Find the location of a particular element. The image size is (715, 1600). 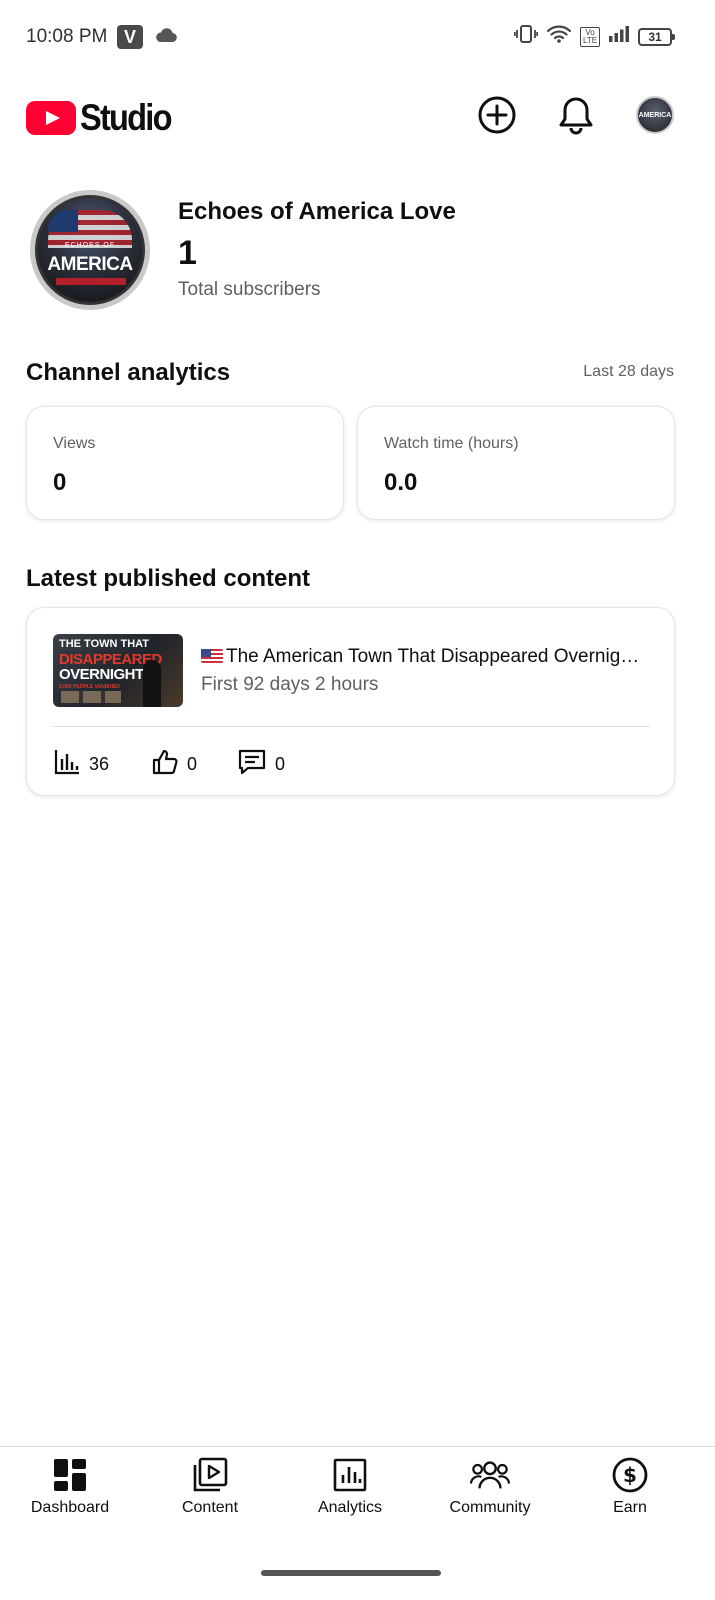

account-avatar: AMERICA is located at coordinates (655, 115).